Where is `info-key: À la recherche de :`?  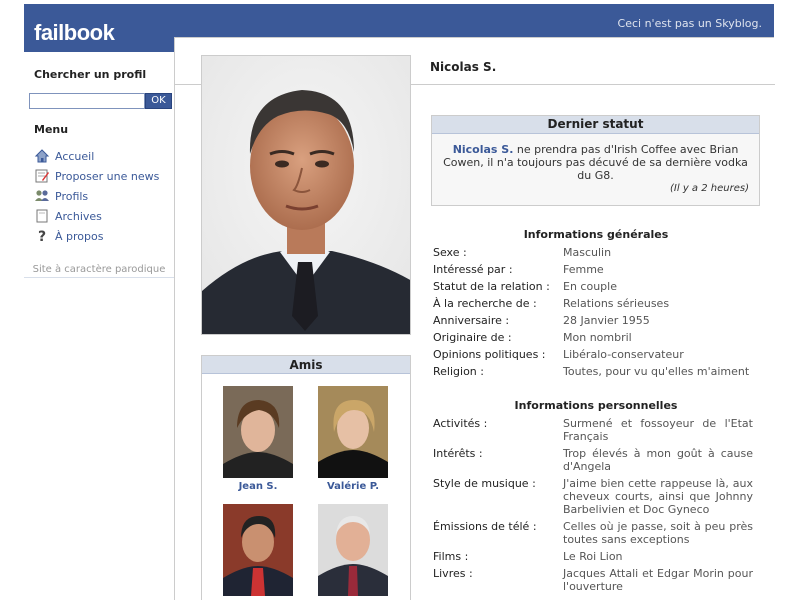
info-key: À la recherche de : is located at coordinates (485, 303).